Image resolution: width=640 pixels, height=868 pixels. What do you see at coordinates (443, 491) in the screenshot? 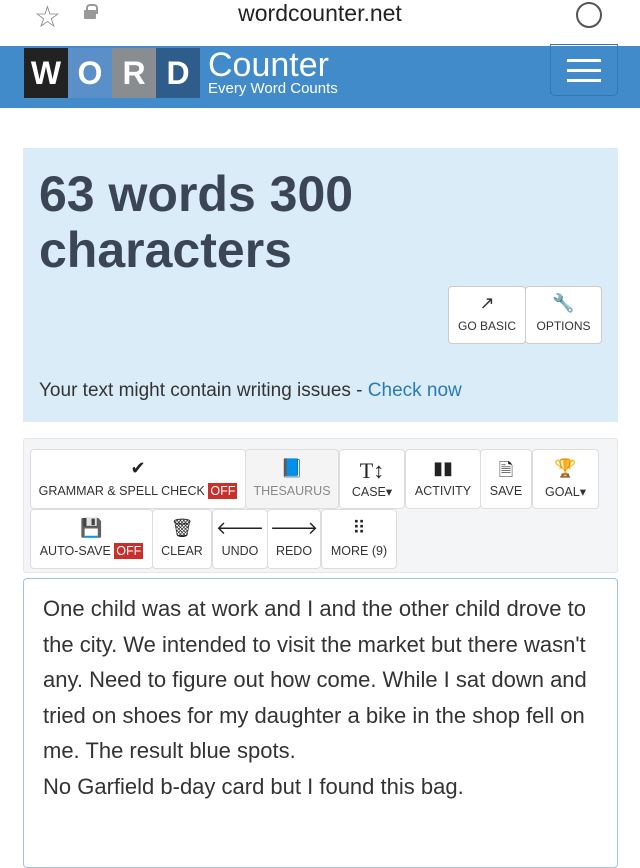
I see `button-label: ACTIVITY` at bounding box center [443, 491].